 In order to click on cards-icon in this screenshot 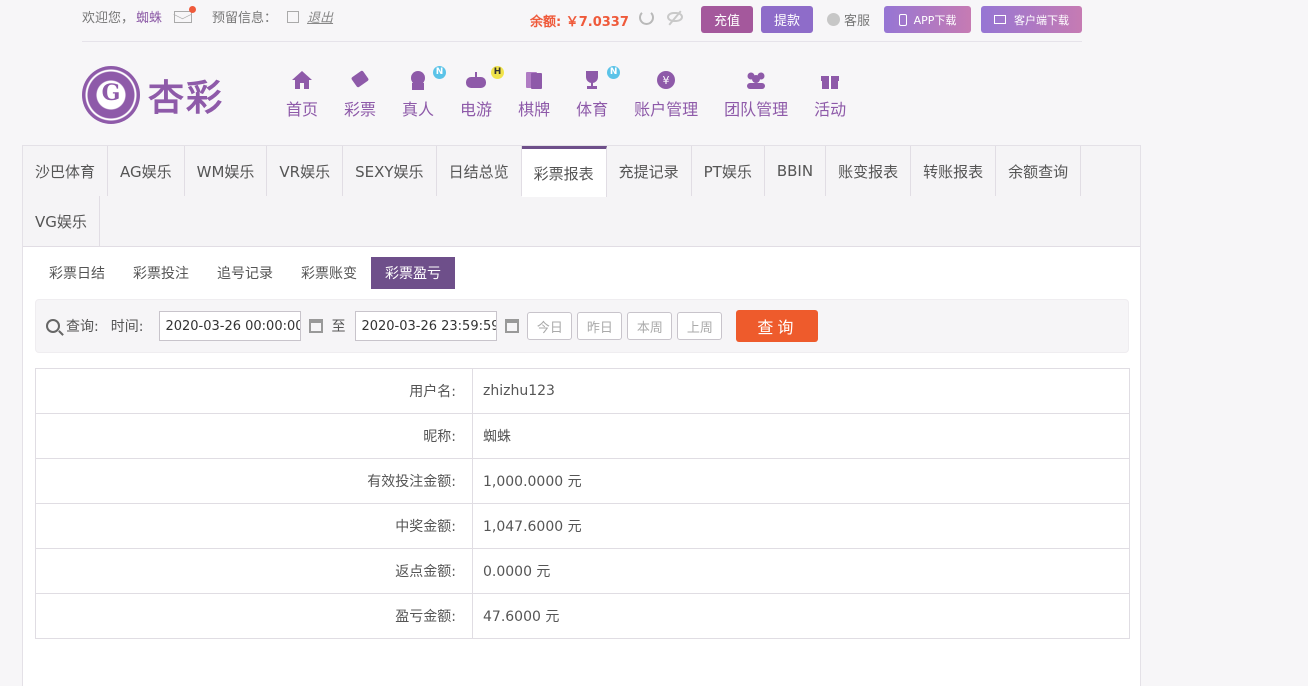, I will do `click(534, 80)`.